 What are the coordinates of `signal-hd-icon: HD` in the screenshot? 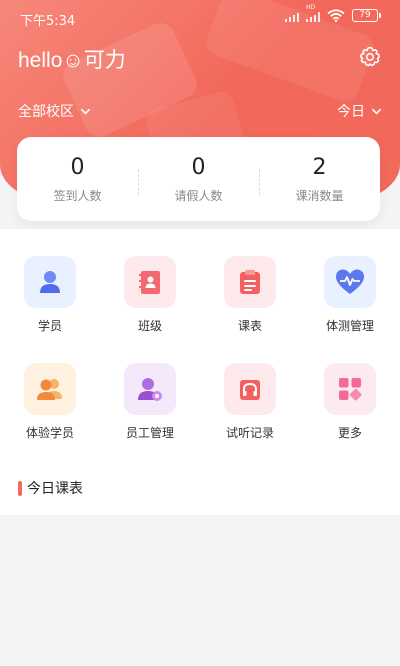 It's located at (313, 13).